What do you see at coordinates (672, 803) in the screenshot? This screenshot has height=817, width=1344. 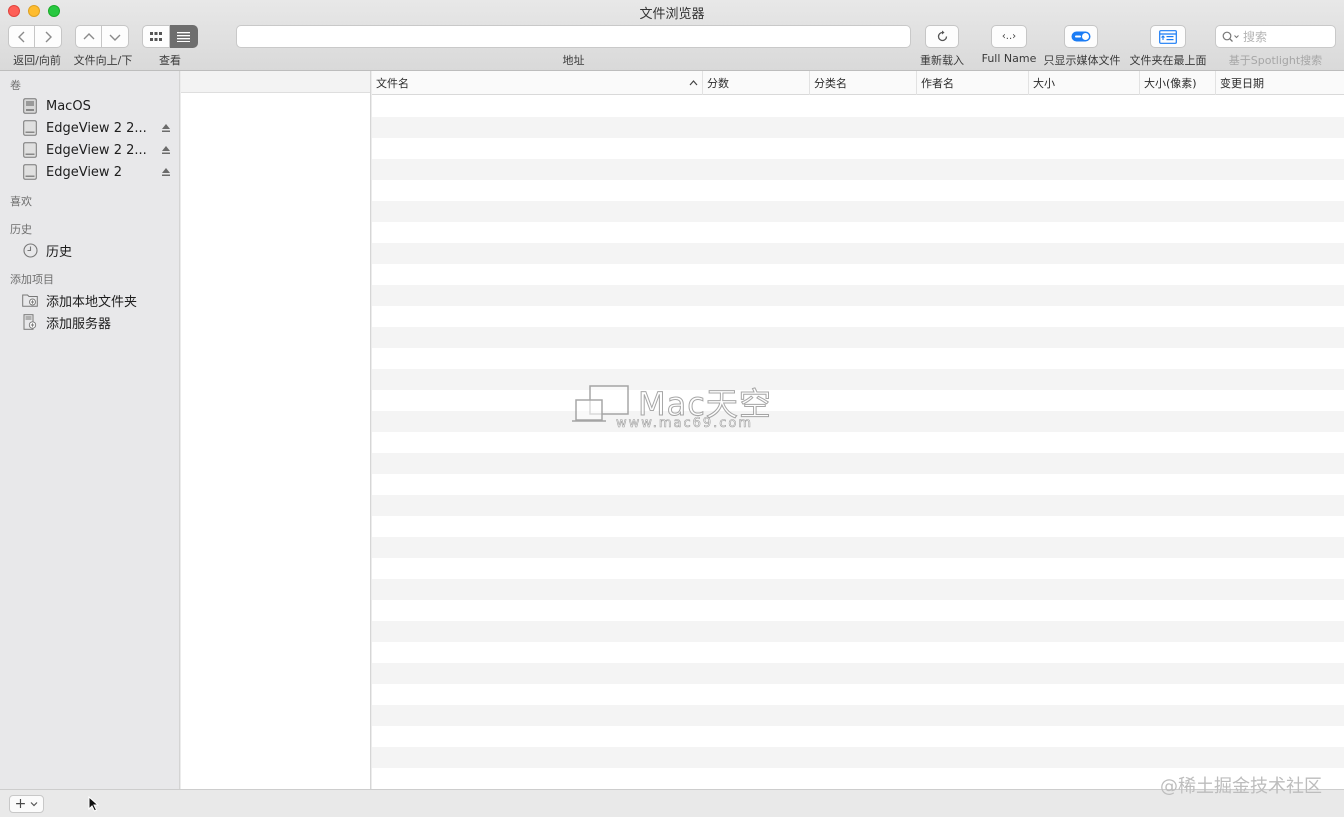 I see `bottom-bar: +` at bounding box center [672, 803].